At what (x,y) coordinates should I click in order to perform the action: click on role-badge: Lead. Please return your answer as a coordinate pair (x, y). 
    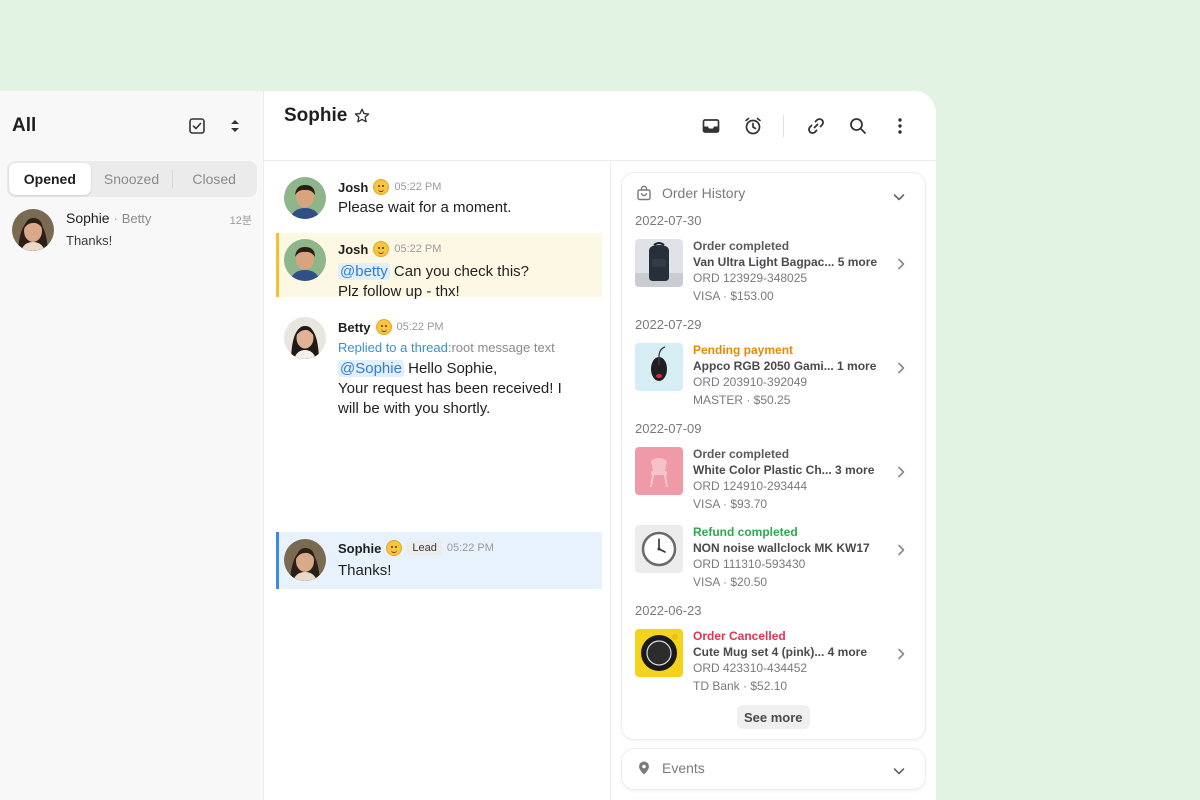
    Looking at the image, I should click on (424, 548).